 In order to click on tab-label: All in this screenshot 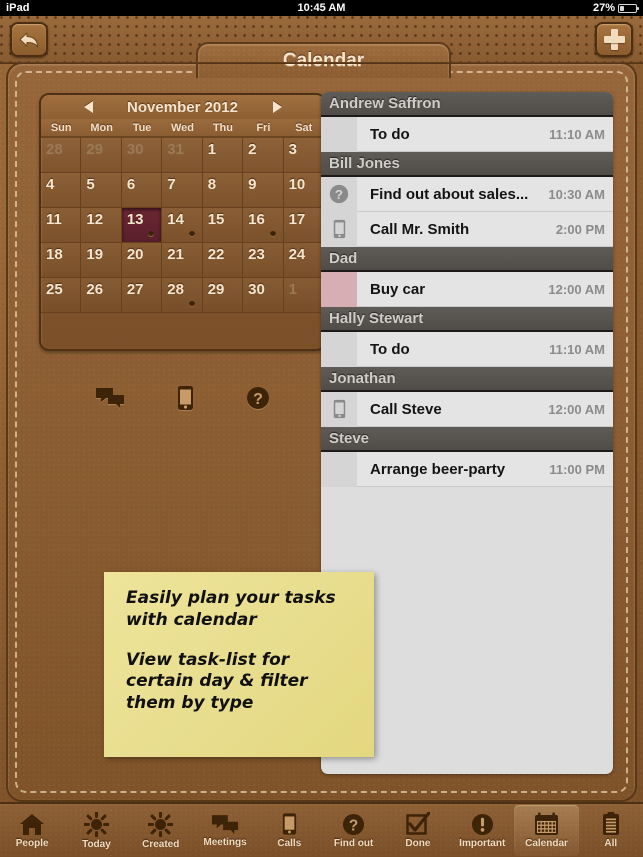, I will do `click(611, 843)`.